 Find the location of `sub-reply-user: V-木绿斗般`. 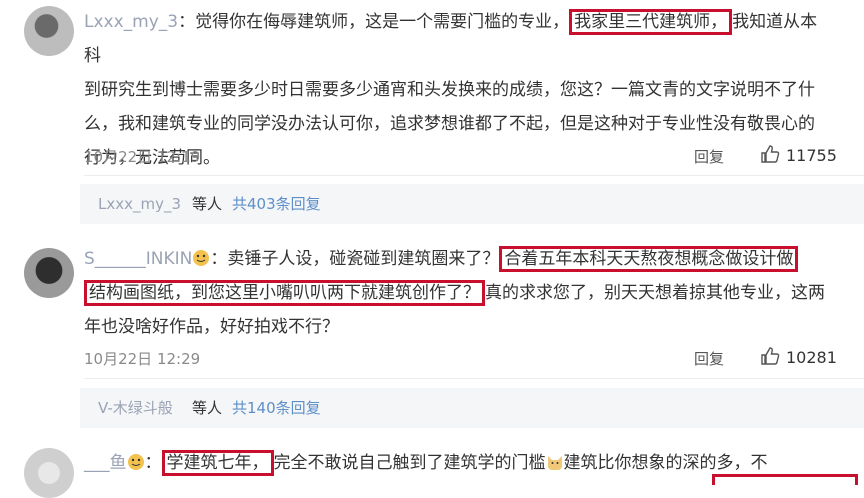

sub-reply-user: V-木绿斗般 is located at coordinates (135, 408).